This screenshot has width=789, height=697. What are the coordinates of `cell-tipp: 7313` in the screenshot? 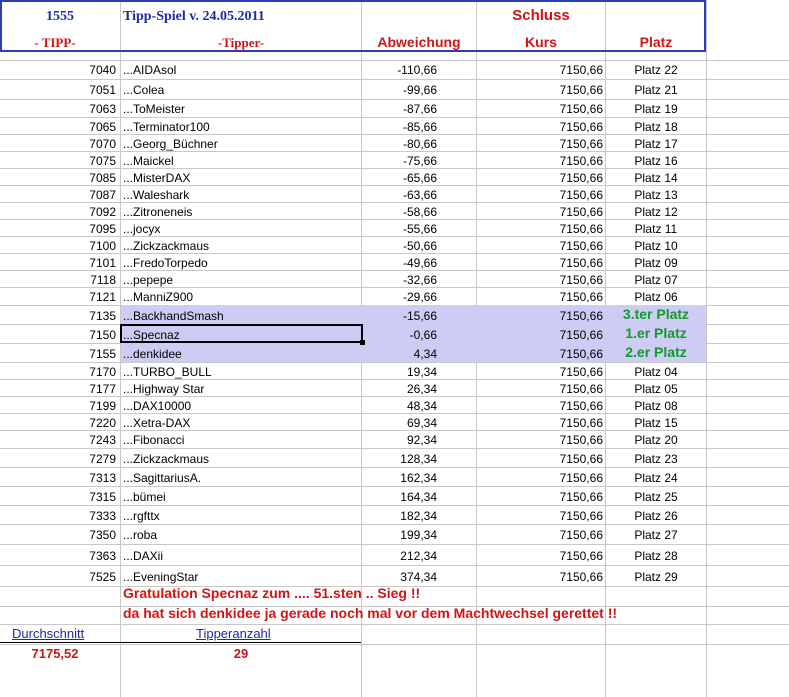 It's located at (58, 478).